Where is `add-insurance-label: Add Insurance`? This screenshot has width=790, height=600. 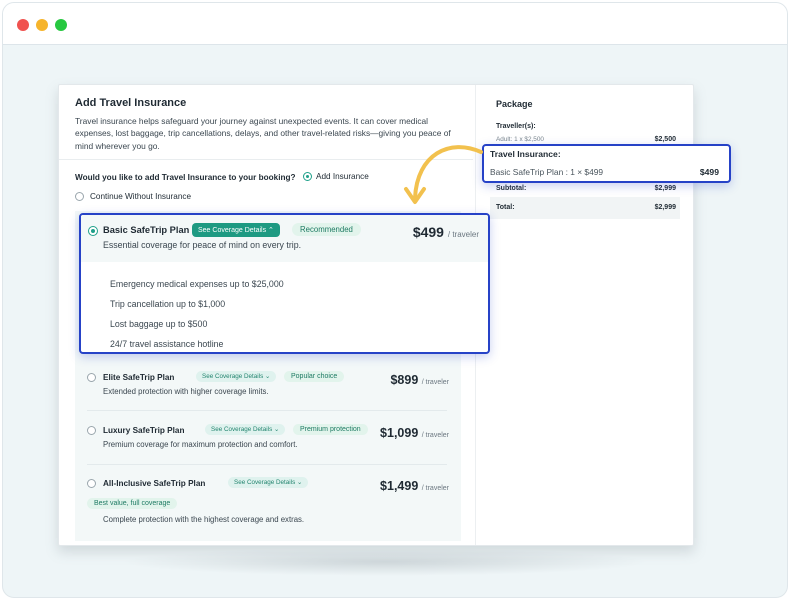
add-insurance-label: Add Insurance is located at coordinates (342, 176).